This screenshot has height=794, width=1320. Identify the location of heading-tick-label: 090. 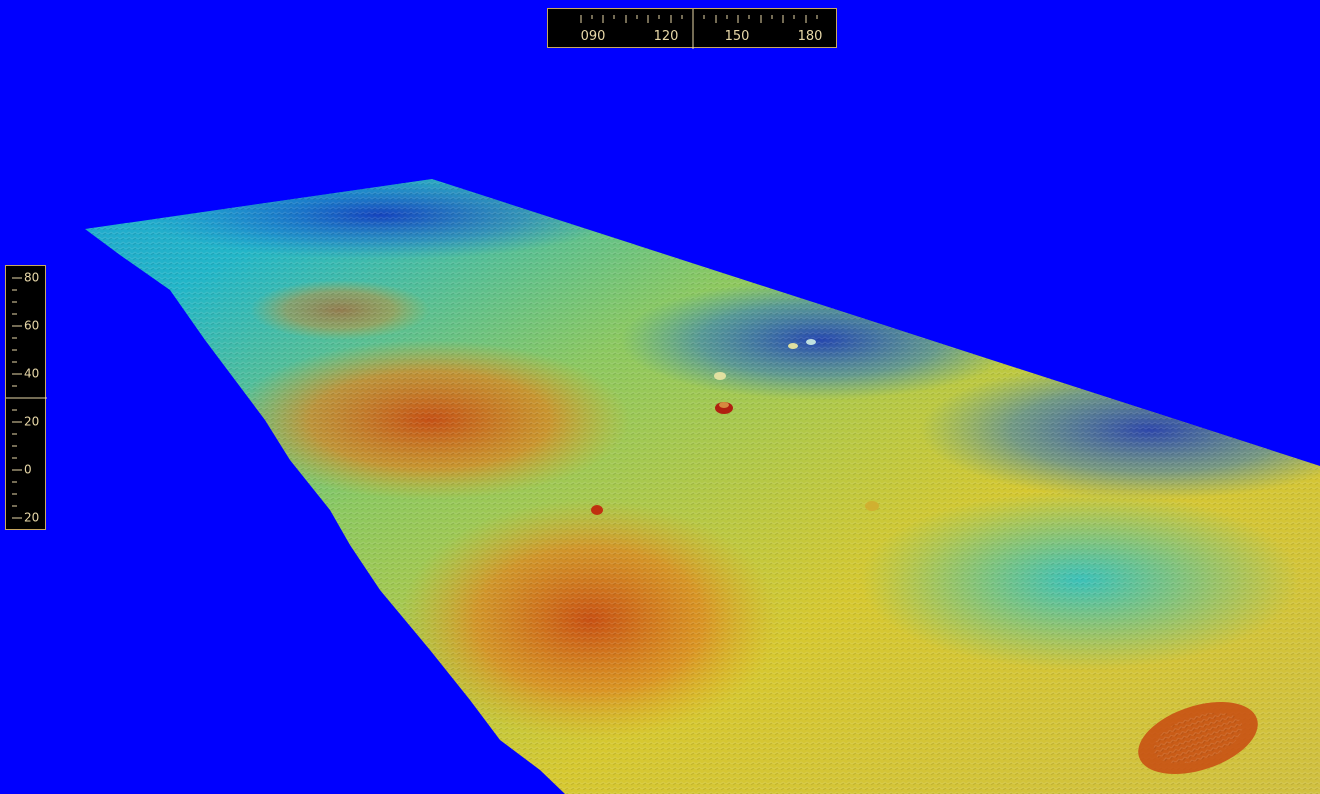
(593, 36).